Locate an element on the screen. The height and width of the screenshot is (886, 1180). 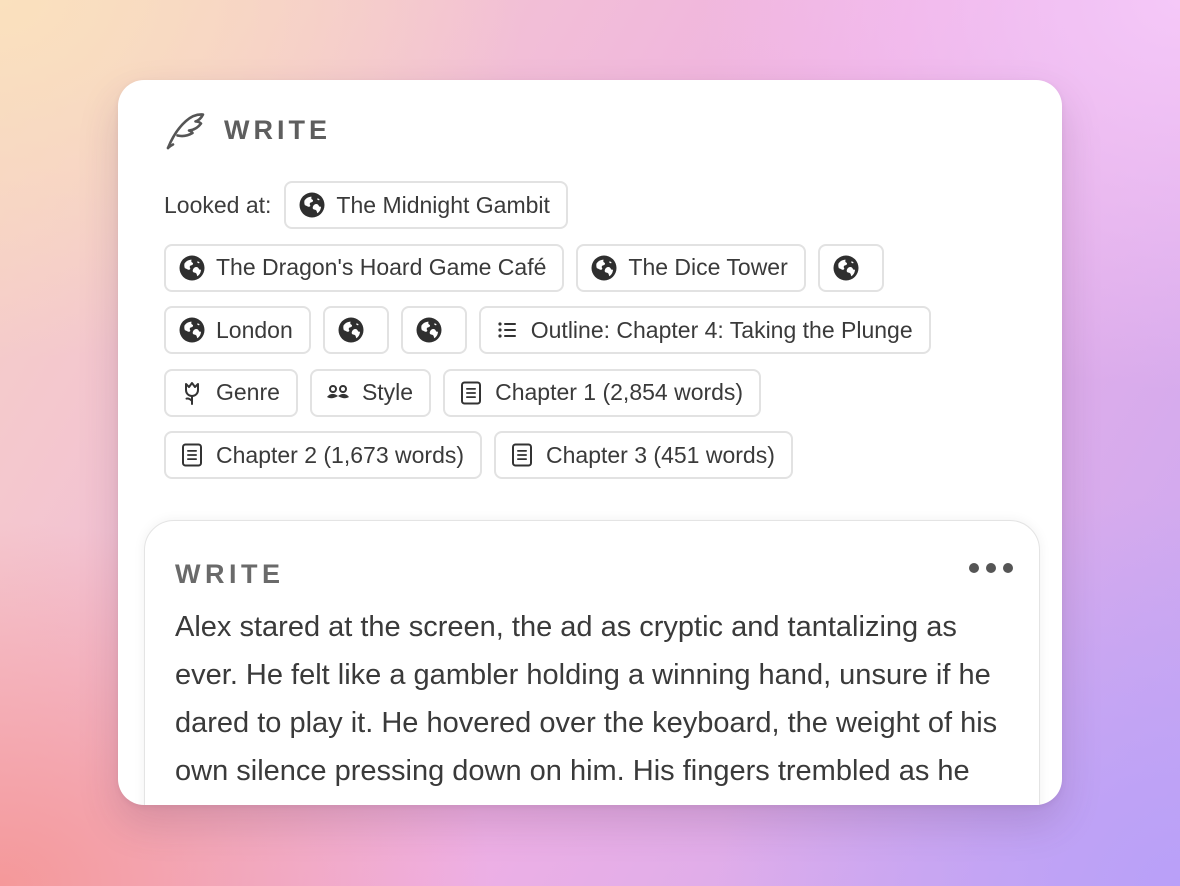
source-chip-label: London is located at coordinates (254, 329).